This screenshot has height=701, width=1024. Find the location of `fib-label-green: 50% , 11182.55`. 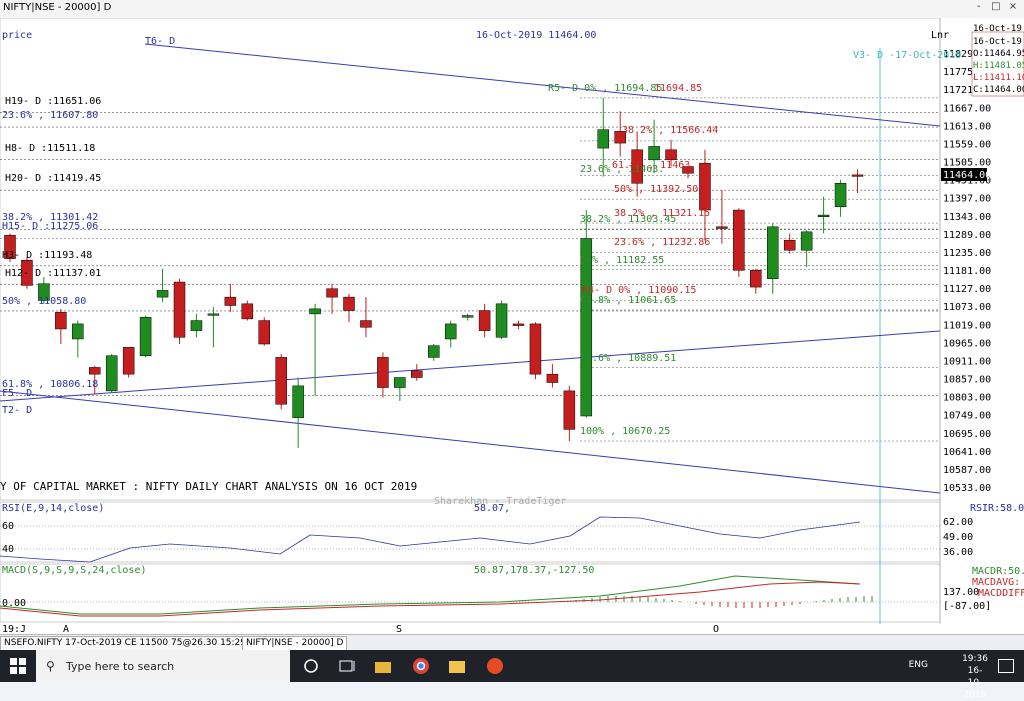

fib-label-green: 50% , 11182.55 is located at coordinates (622, 260).